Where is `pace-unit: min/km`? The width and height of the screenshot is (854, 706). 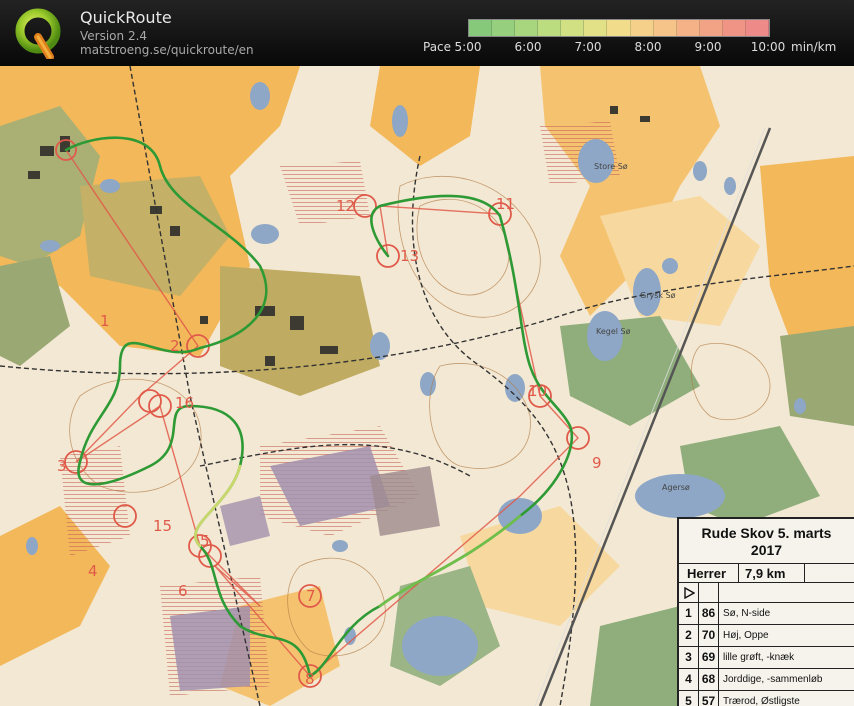
pace-unit: min/km is located at coordinates (814, 47).